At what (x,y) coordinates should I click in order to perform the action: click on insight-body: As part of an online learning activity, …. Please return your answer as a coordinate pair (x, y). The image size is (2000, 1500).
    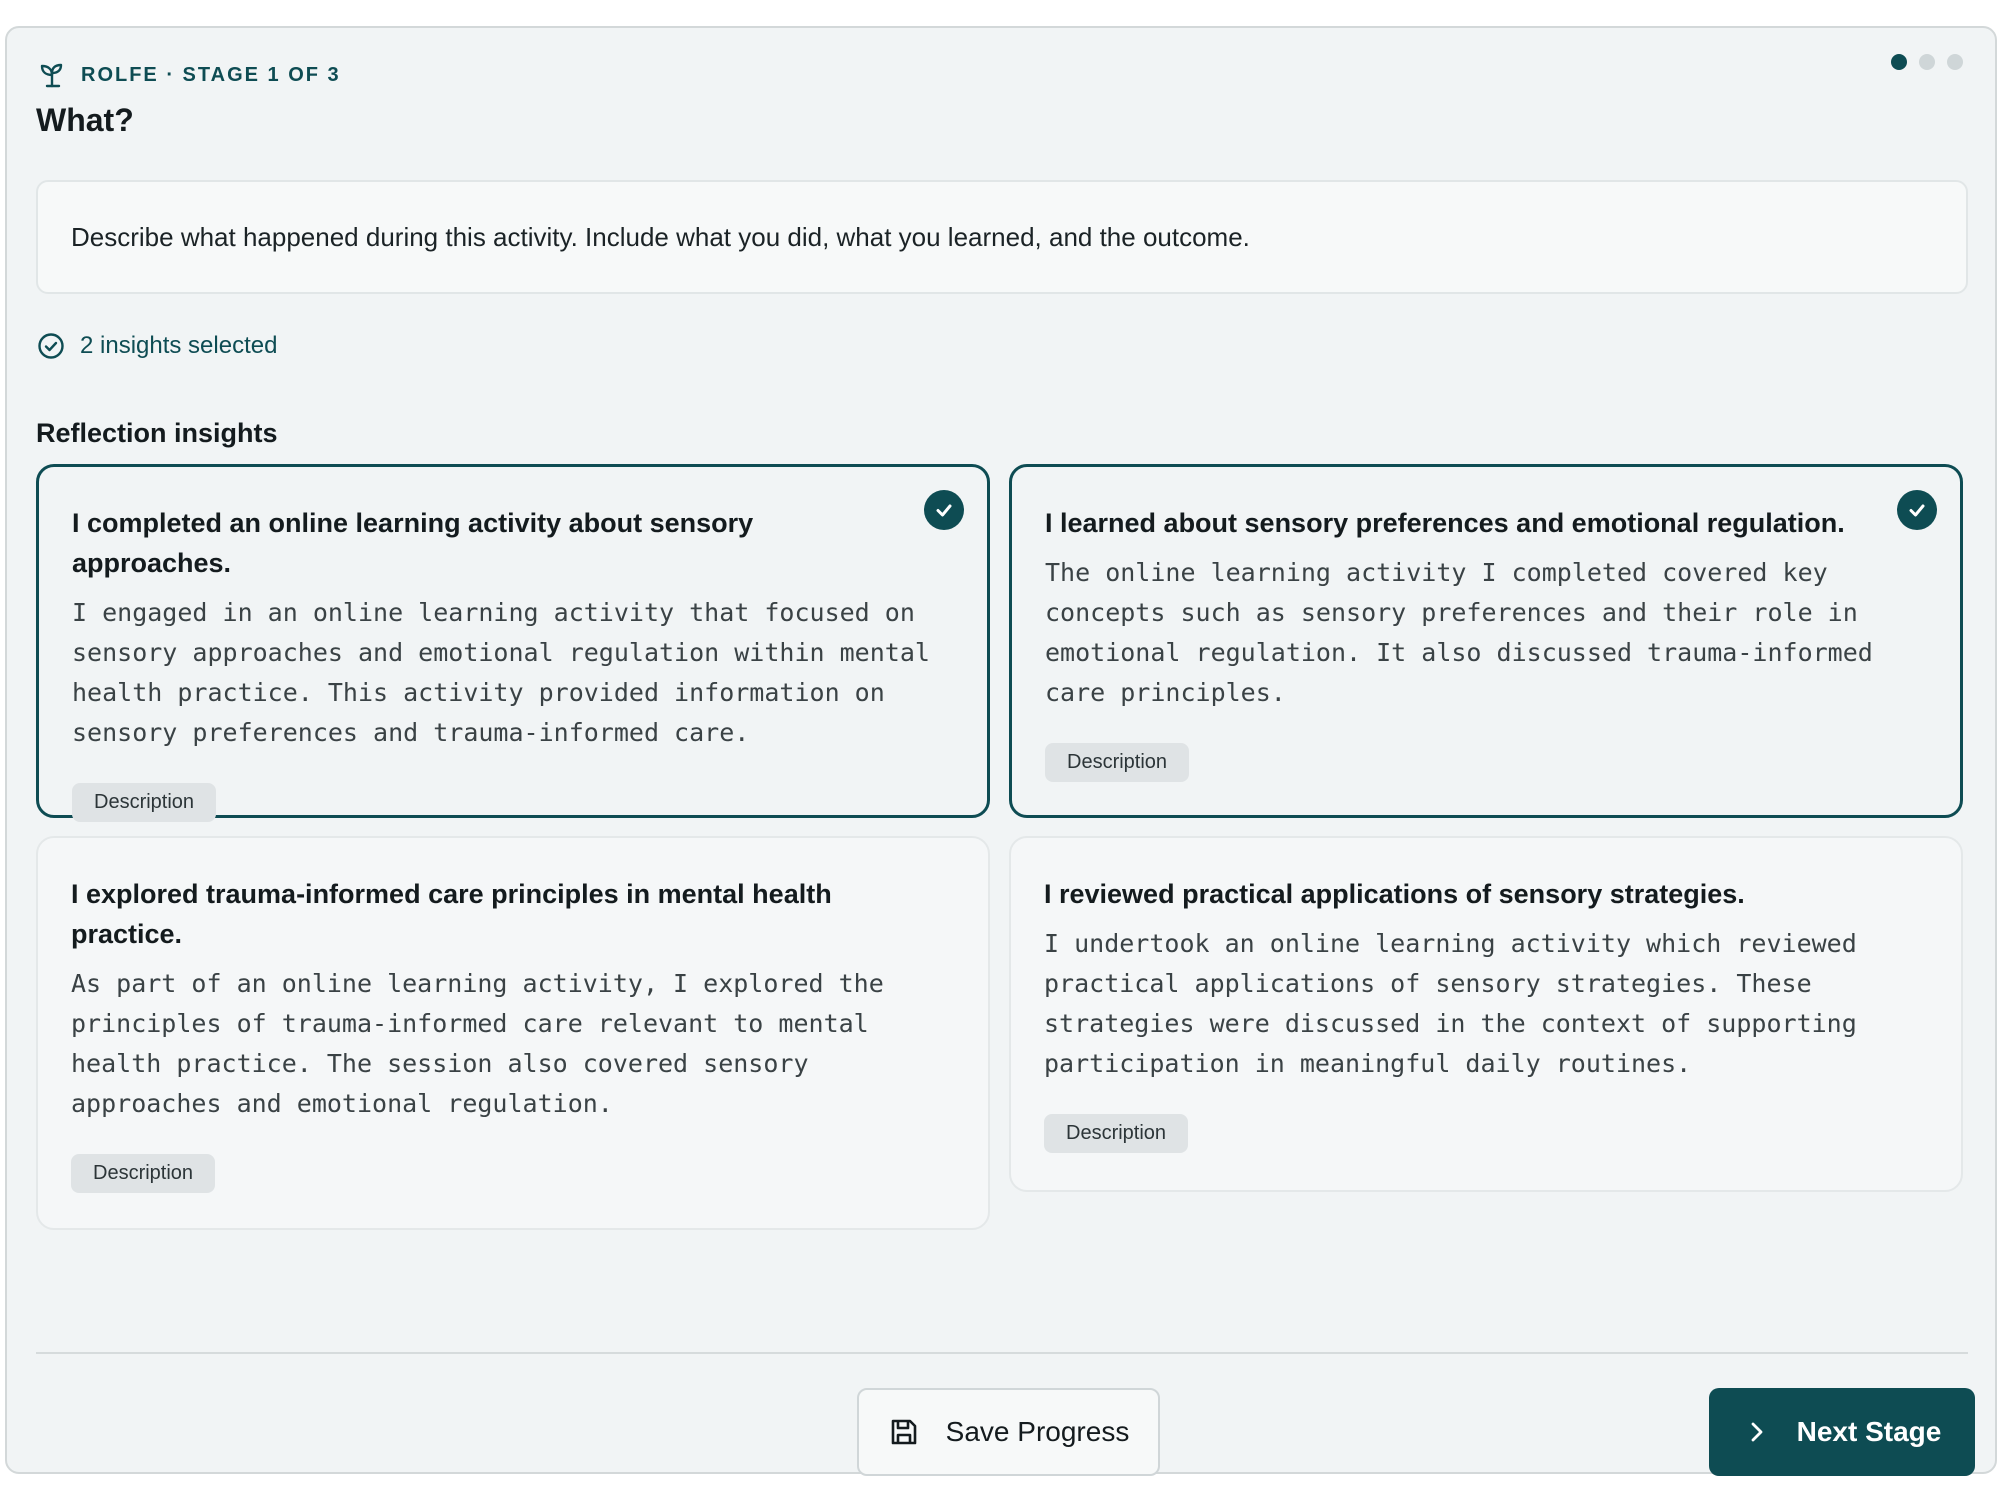
    Looking at the image, I should click on (477, 1043).